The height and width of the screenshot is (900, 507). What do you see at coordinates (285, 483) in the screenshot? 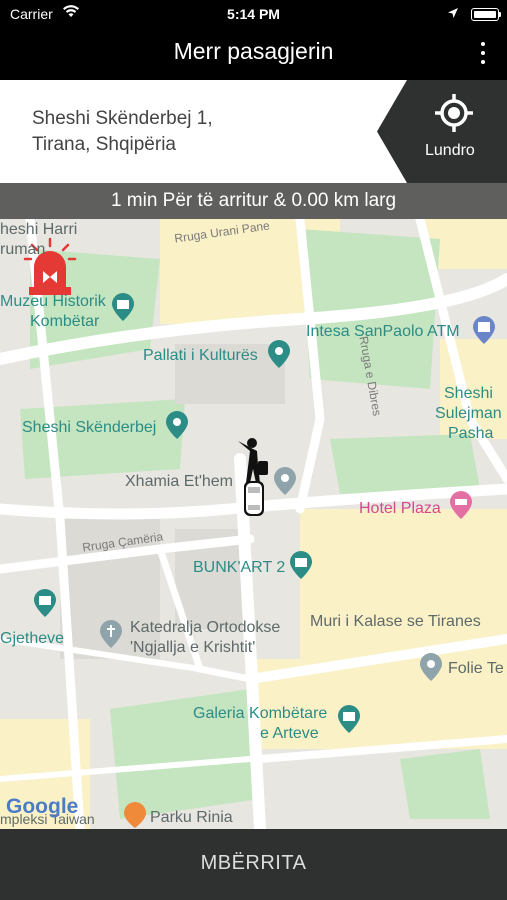
I see `mosque-pin-icon` at bounding box center [285, 483].